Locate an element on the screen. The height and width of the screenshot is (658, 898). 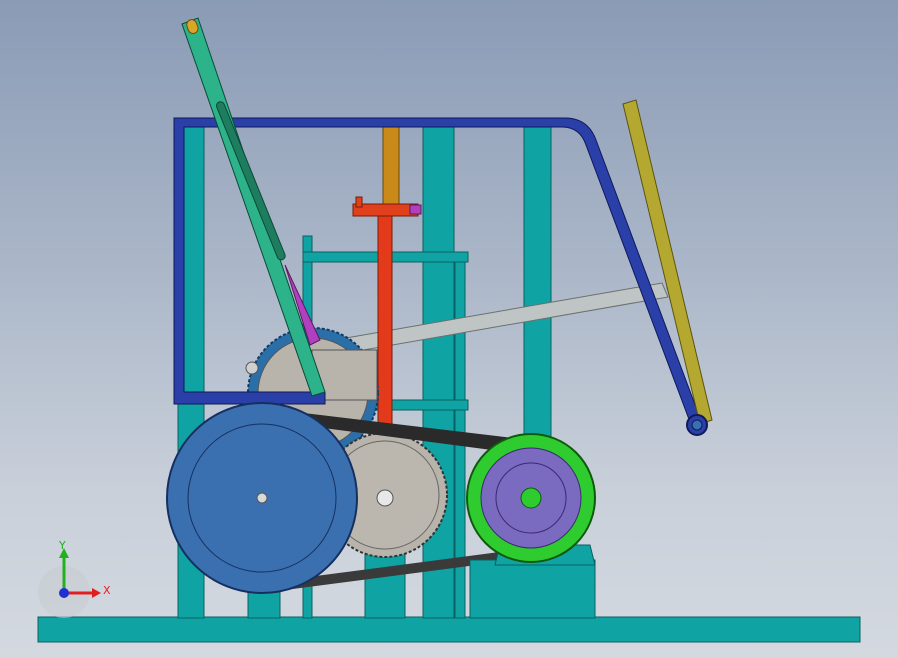
connecting-link is located at coordinates (507, 317).